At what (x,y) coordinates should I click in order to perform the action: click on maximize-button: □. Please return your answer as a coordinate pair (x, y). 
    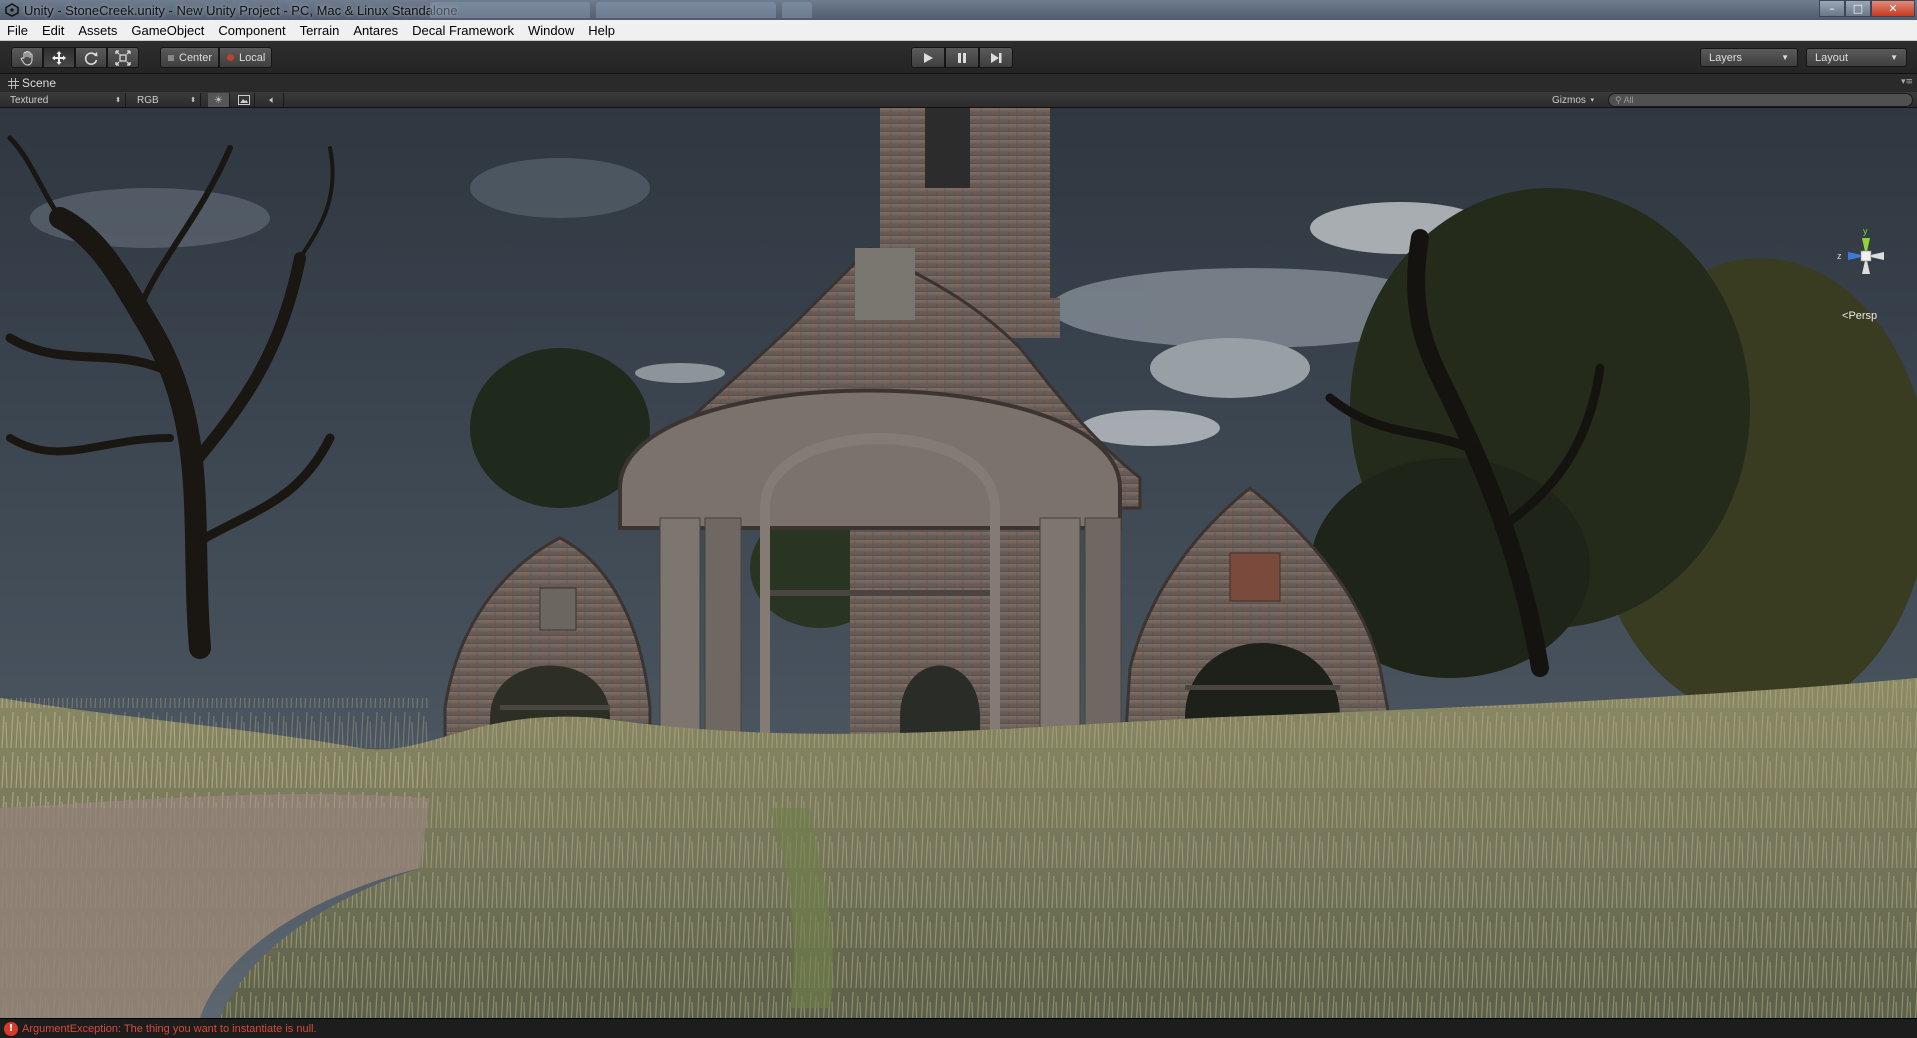
    Looking at the image, I should click on (1858, 8).